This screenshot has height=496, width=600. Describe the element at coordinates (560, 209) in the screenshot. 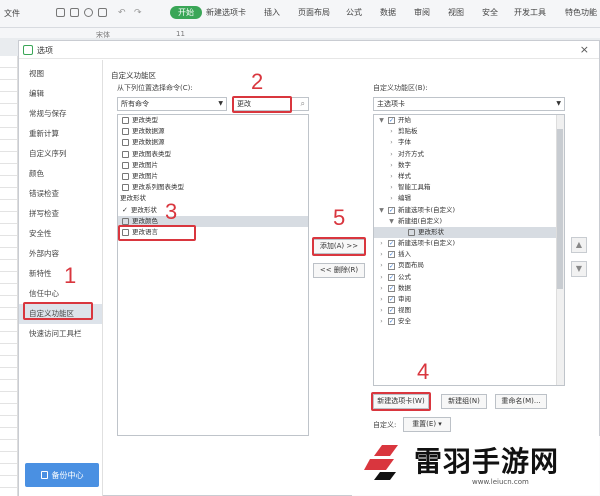

I see `scrollbar-thumb` at that location.